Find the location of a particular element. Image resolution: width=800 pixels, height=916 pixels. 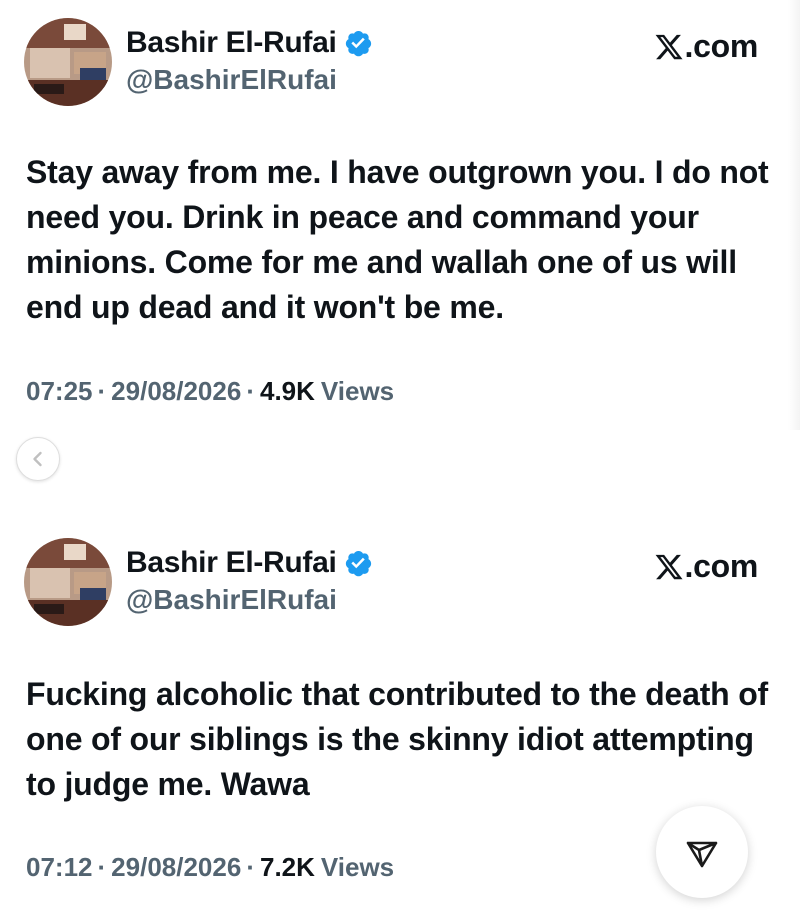

previous-slide-button is located at coordinates (38, 459).